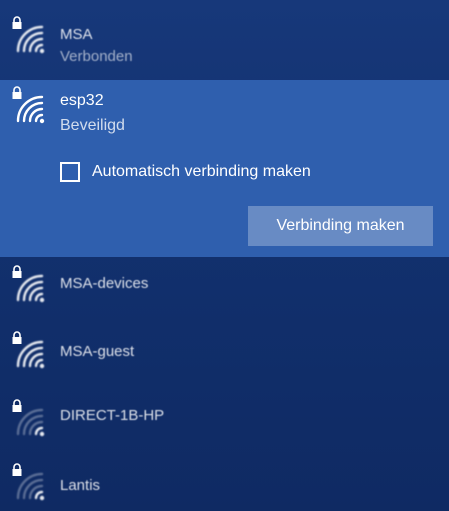 This screenshot has height=511, width=449. What do you see at coordinates (112, 415) in the screenshot?
I see `network-name: DIRECT-1B-HP` at bounding box center [112, 415].